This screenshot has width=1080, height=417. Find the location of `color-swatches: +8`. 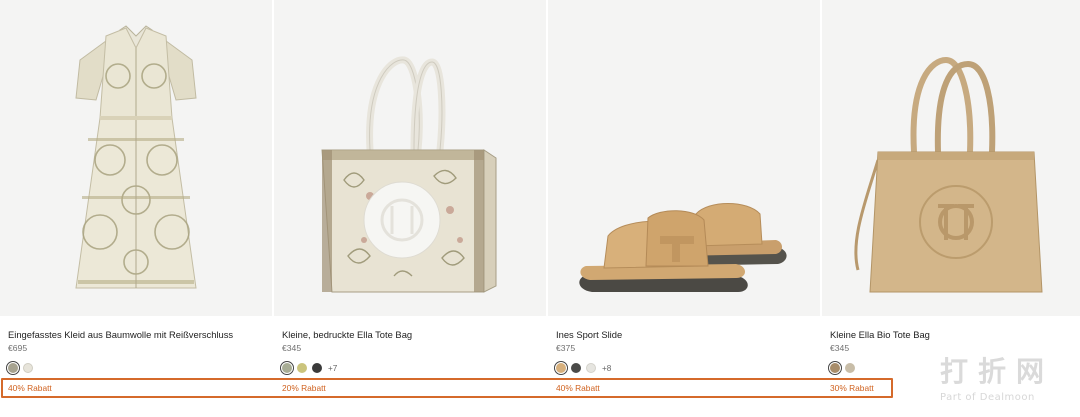

color-swatches: +8 is located at coordinates (582, 368).